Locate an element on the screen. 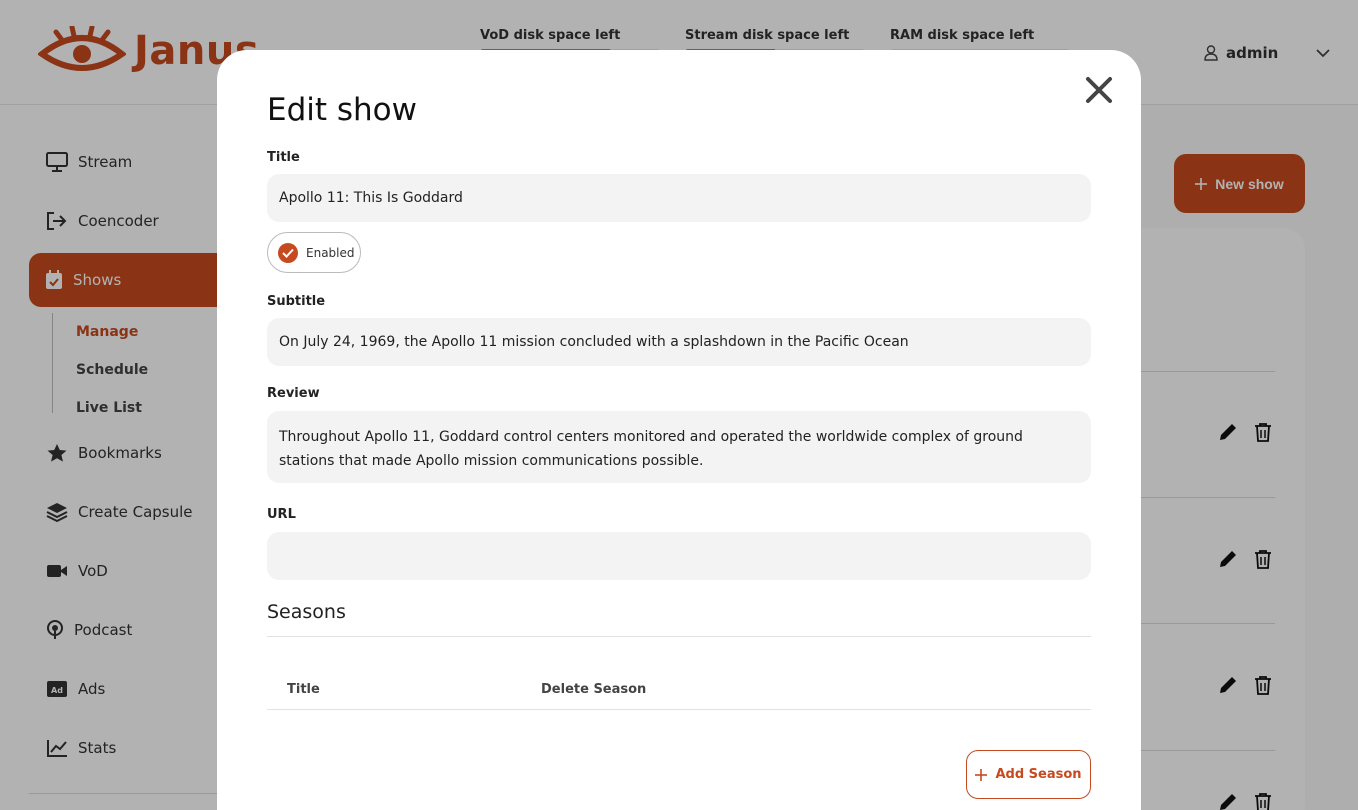 The image size is (1358, 810). table-header-divider is located at coordinates (679, 709).